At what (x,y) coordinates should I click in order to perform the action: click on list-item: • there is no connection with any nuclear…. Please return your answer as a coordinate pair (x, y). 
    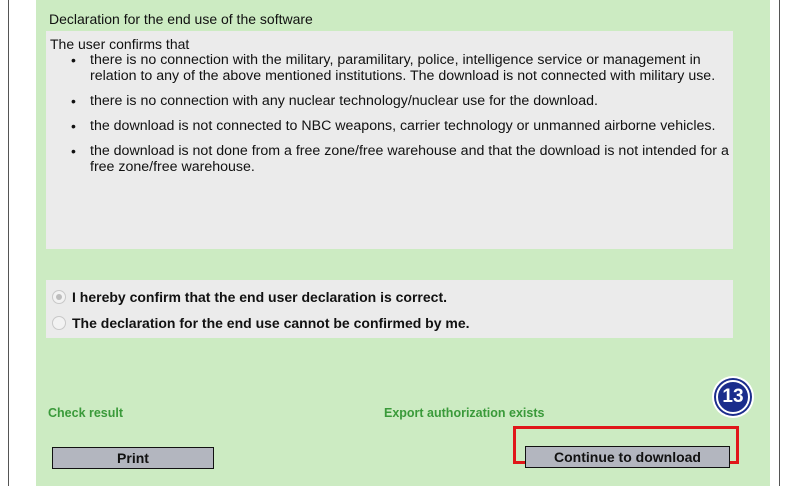
    Looking at the image, I should click on (397, 101).